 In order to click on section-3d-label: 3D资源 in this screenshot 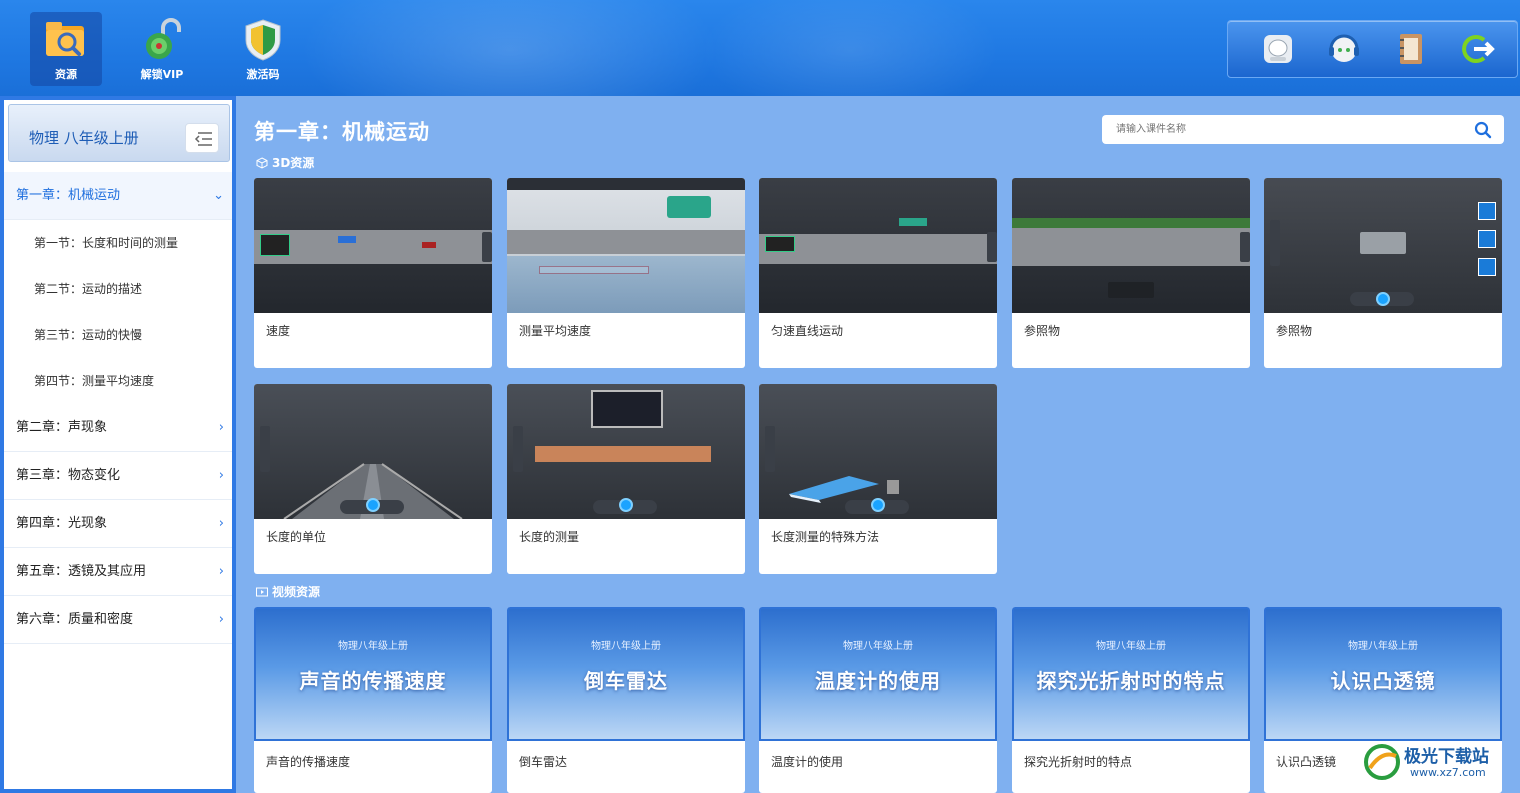, I will do `click(293, 163)`.